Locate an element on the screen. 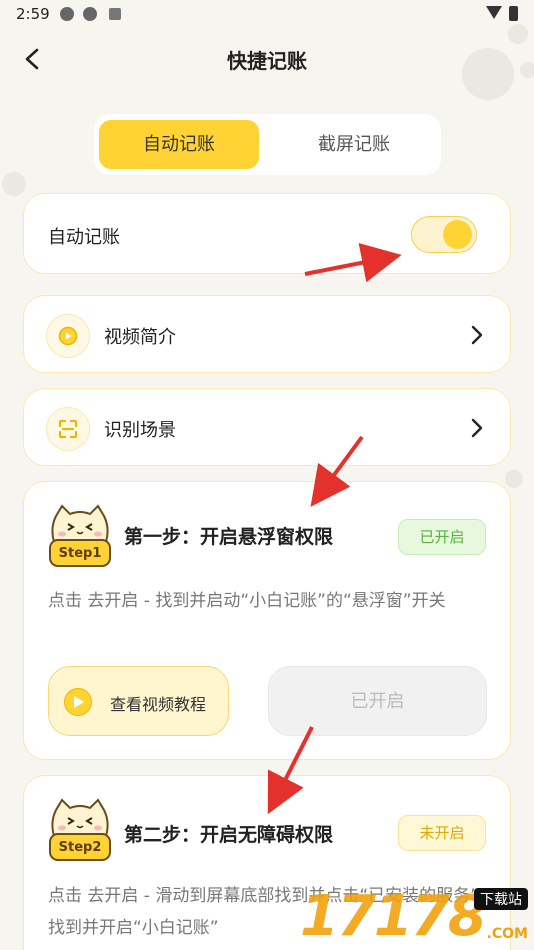 This screenshot has height=950, width=534. page-title: 快捷记账 is located at coordinates (267, 61).